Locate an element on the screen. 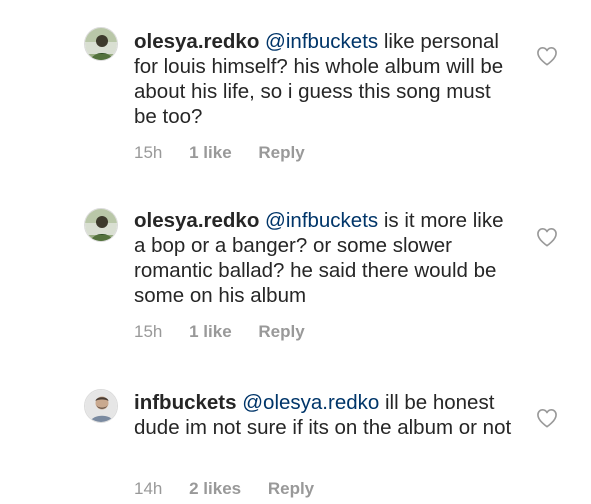 The height and width of the screenshot is (504, 591). comment-username: infbuckets is located at coordinates (185, 402).